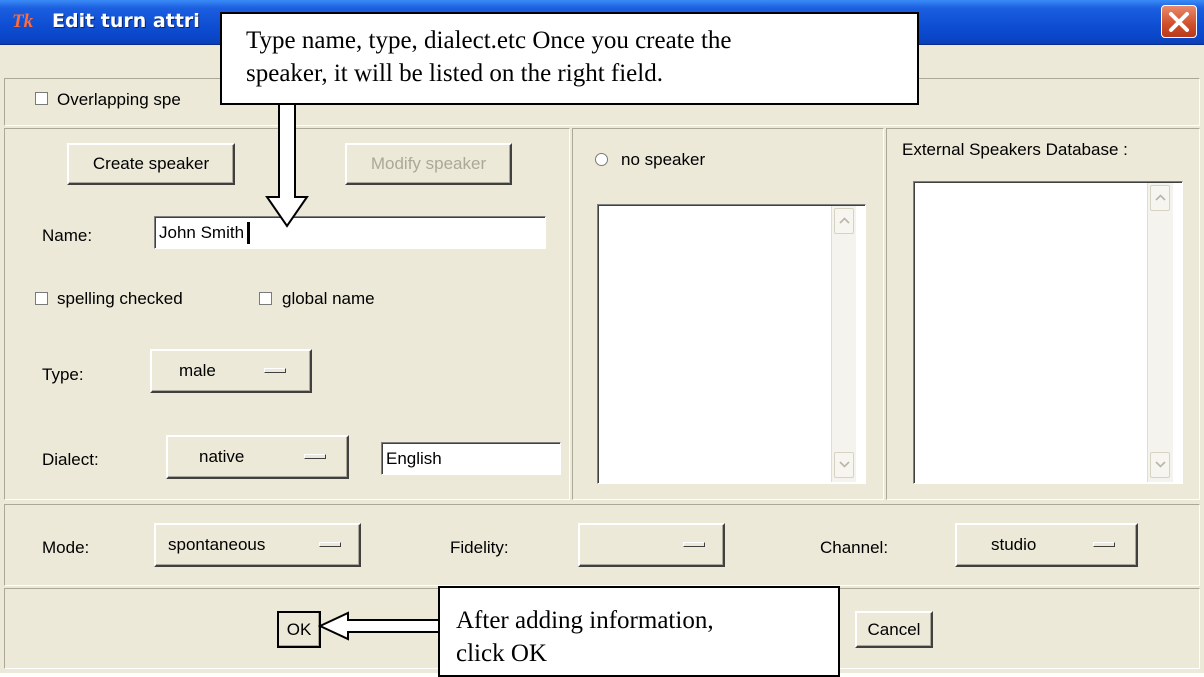  I want to click on channel-menu-button: studio, so click(1046, 545).